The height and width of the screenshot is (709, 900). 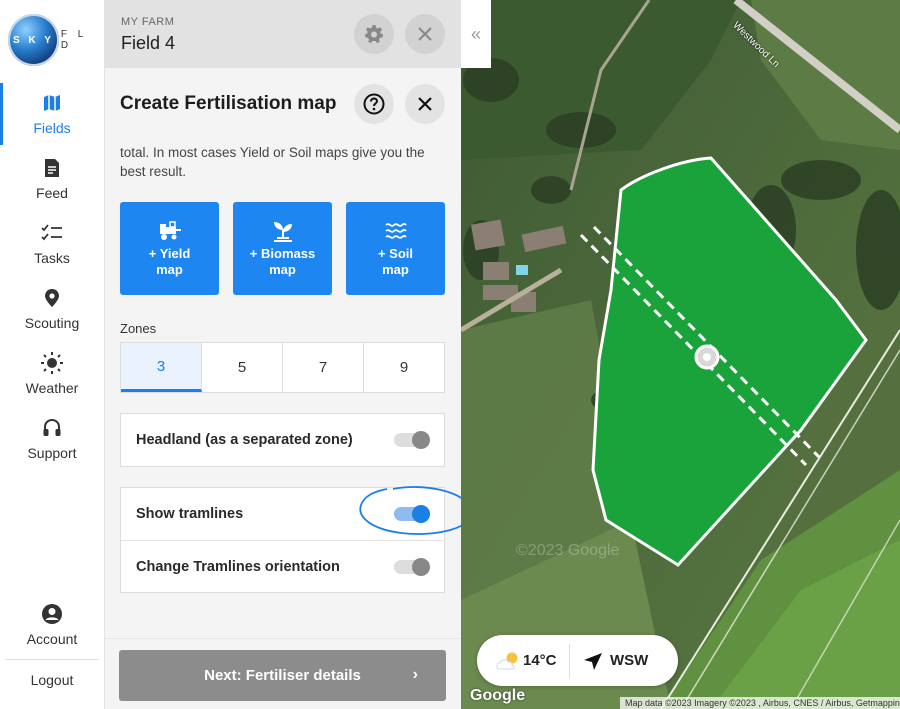 I want to click on add-soil-map-button: + Soil map, so click(x=395, y=248).